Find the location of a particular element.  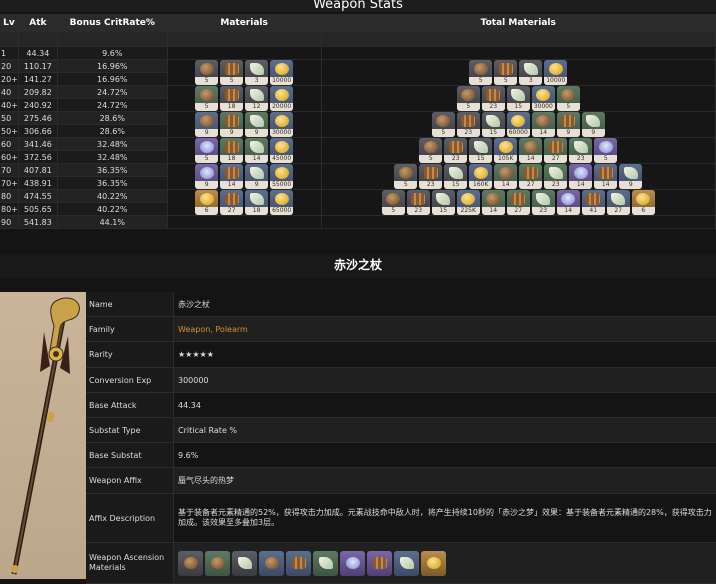

weapon-name-heading: 赤沙之杖 is located at coordinates (358, 266).